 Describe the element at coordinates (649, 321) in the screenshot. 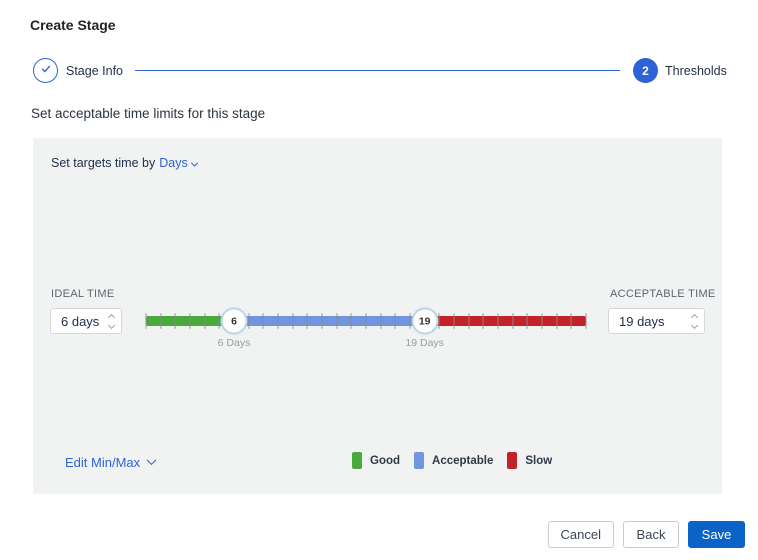

I see `acceptable-time-value` at that location.